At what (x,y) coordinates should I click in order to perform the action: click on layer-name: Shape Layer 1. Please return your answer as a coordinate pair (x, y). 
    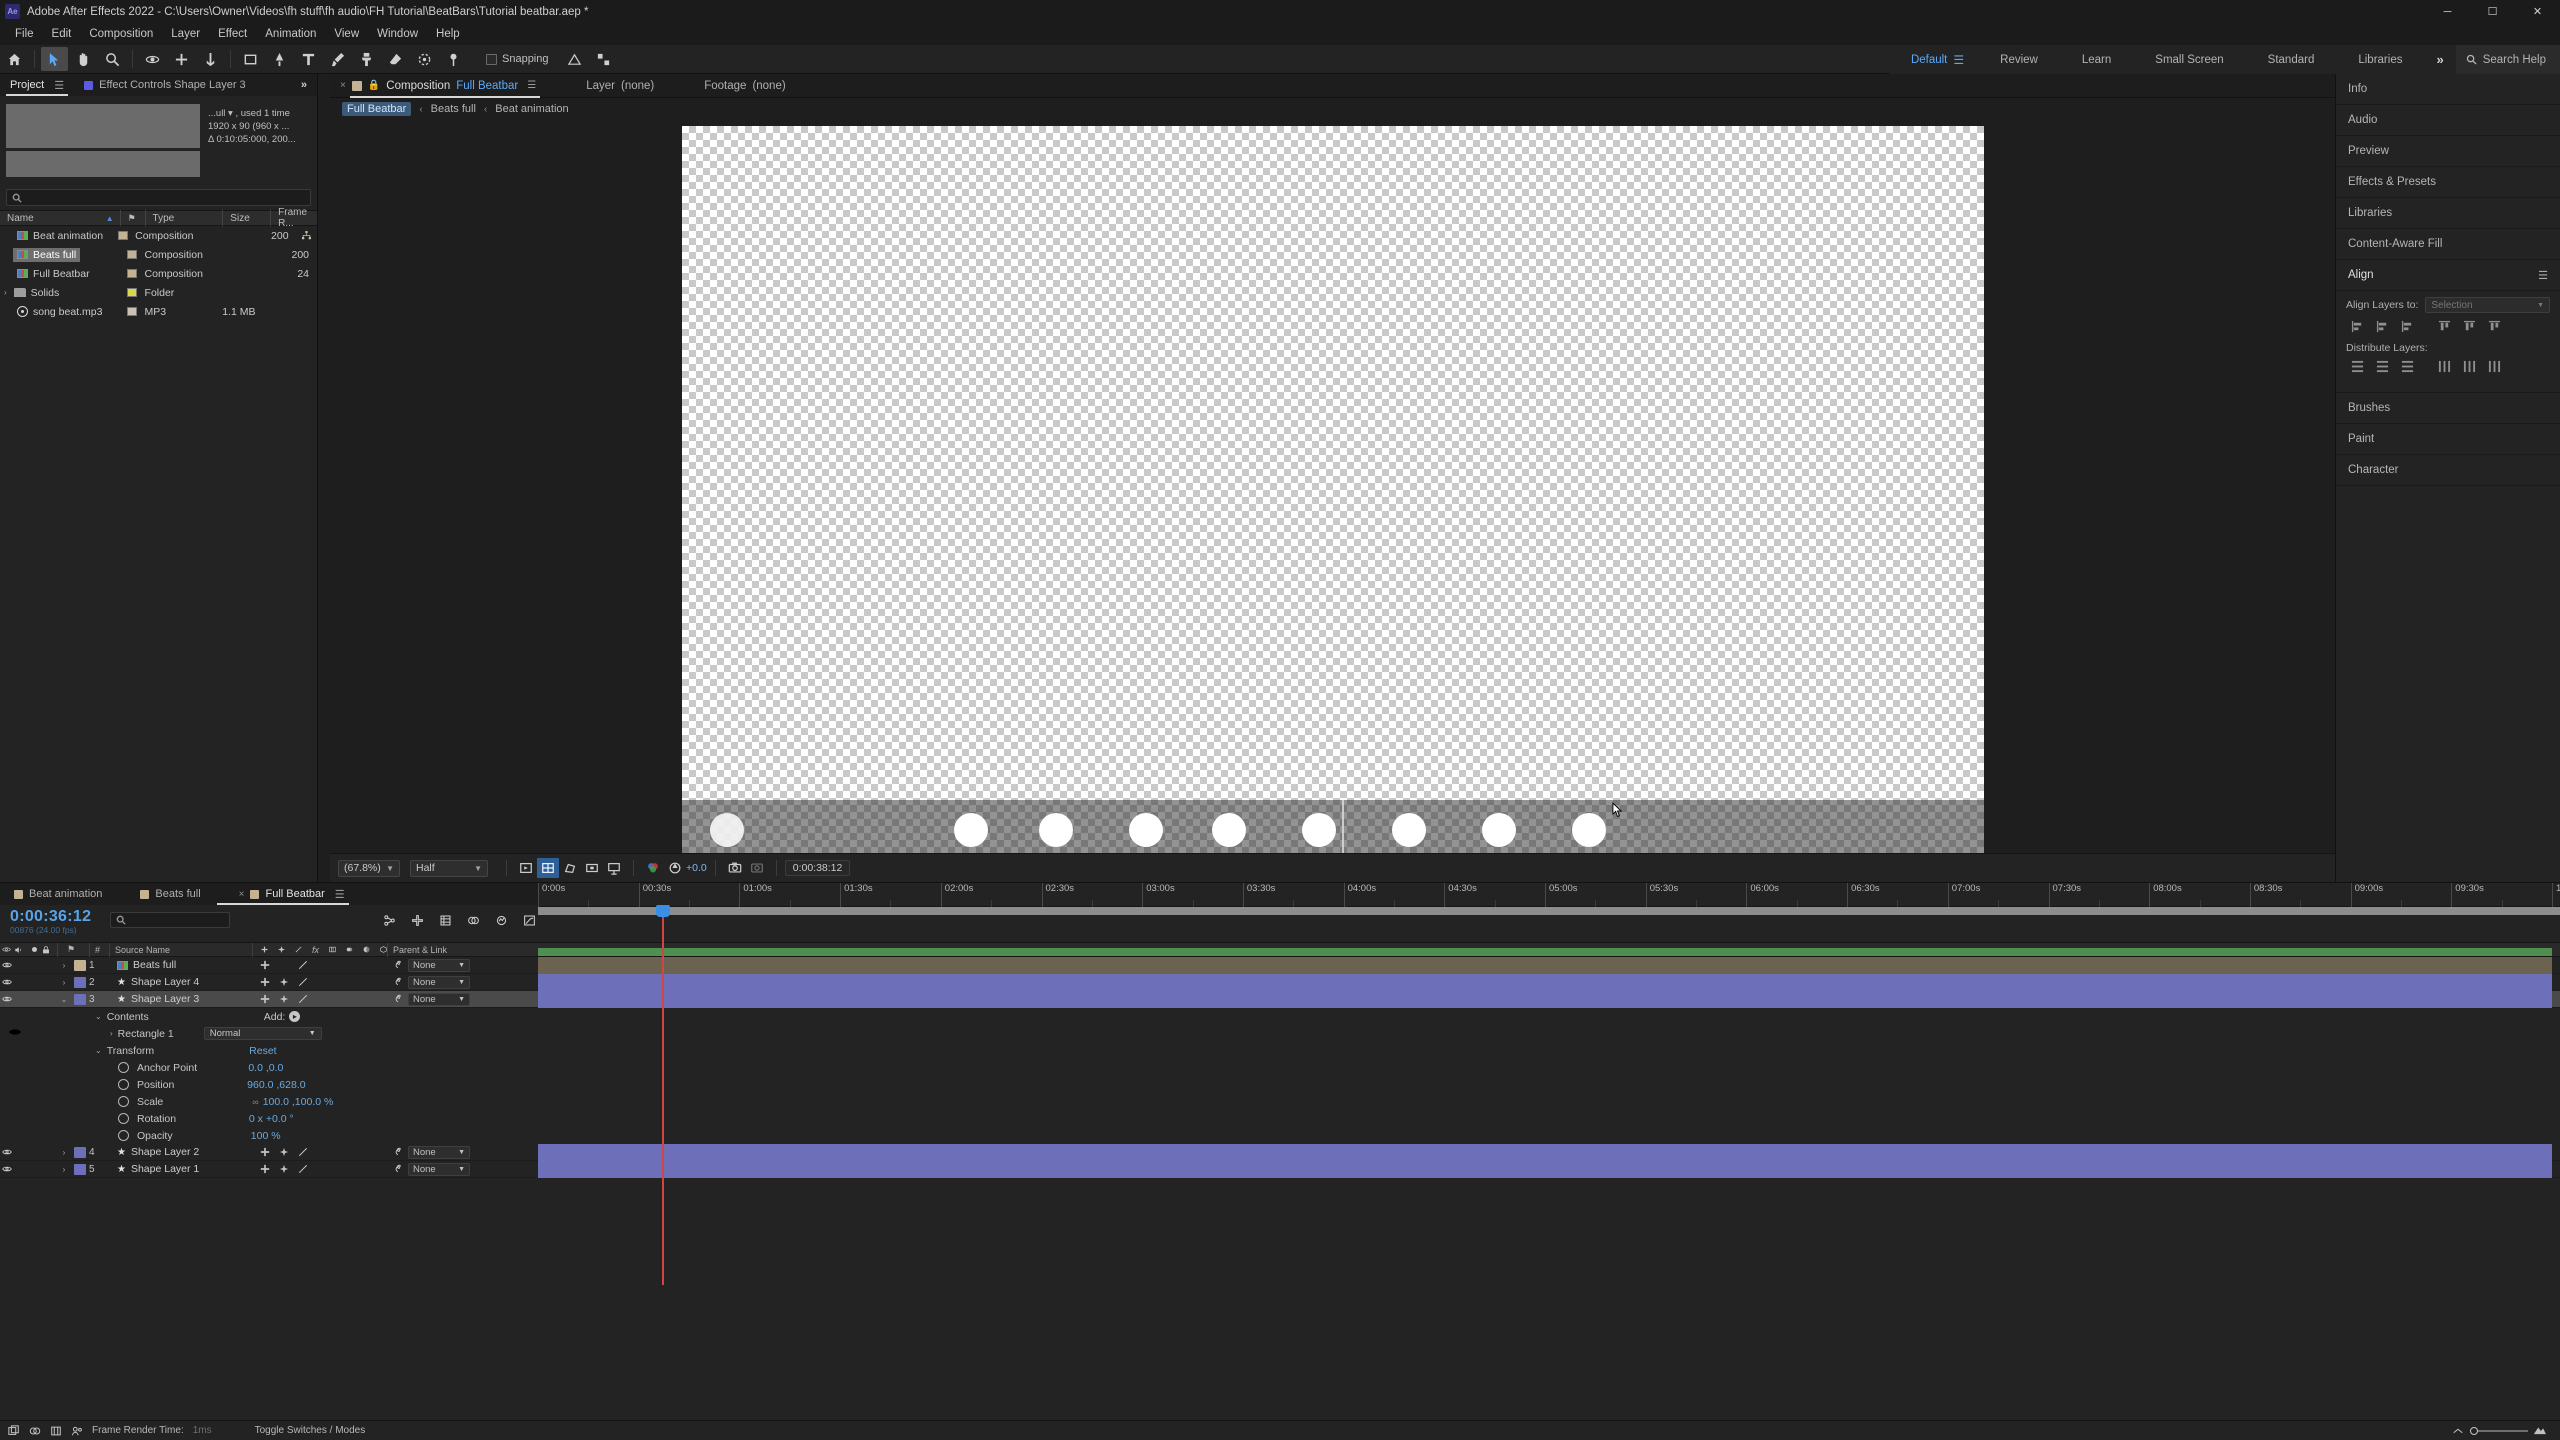
    Looking at the image, I should click on (165, 1169).